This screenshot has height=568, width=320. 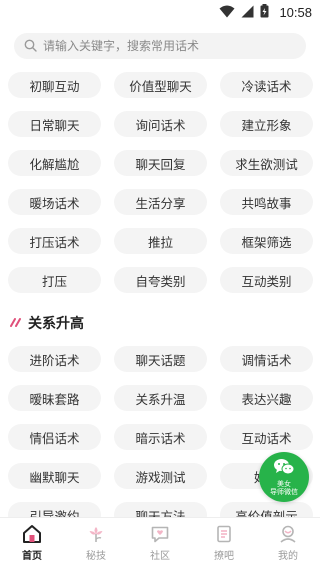 What do you see at coordinates (54, 437) in the screenshot?
I see `category-chip: 情侣话术` at bounding box center [54, 437].